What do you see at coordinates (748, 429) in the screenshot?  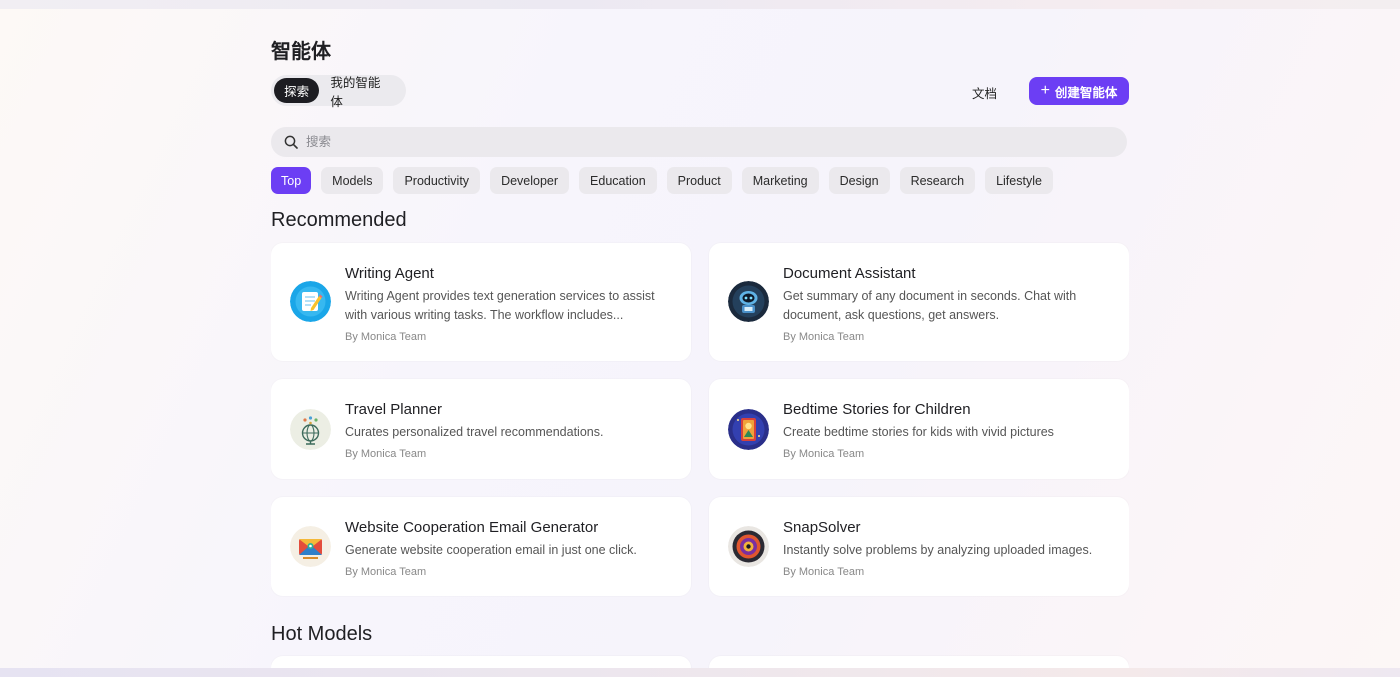 I see `storybook-icon` at bounding box center [748, 429].